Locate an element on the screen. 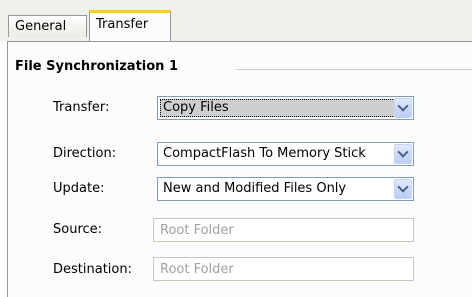  transfer-select: Copy Files is located at coordinates (285, 108).